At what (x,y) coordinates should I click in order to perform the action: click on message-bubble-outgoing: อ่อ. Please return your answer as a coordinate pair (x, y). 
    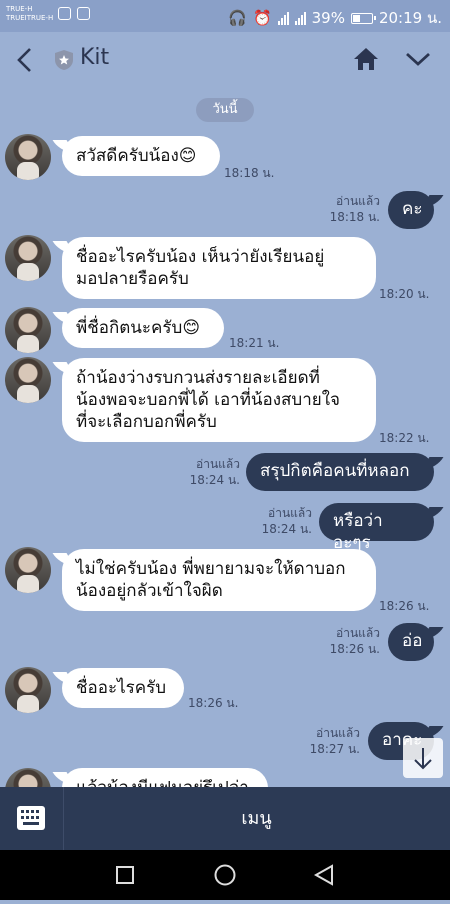
    Looking at the image, I should click on (411, 642).